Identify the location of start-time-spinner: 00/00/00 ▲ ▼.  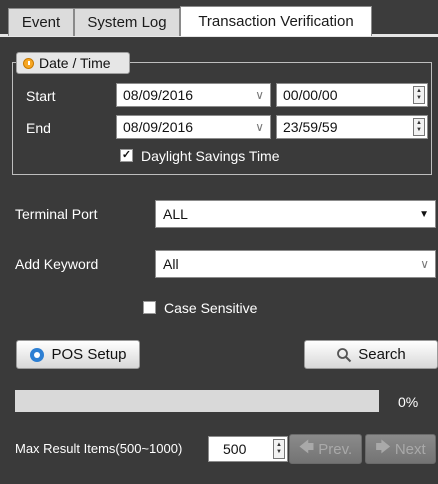
(352, 95).